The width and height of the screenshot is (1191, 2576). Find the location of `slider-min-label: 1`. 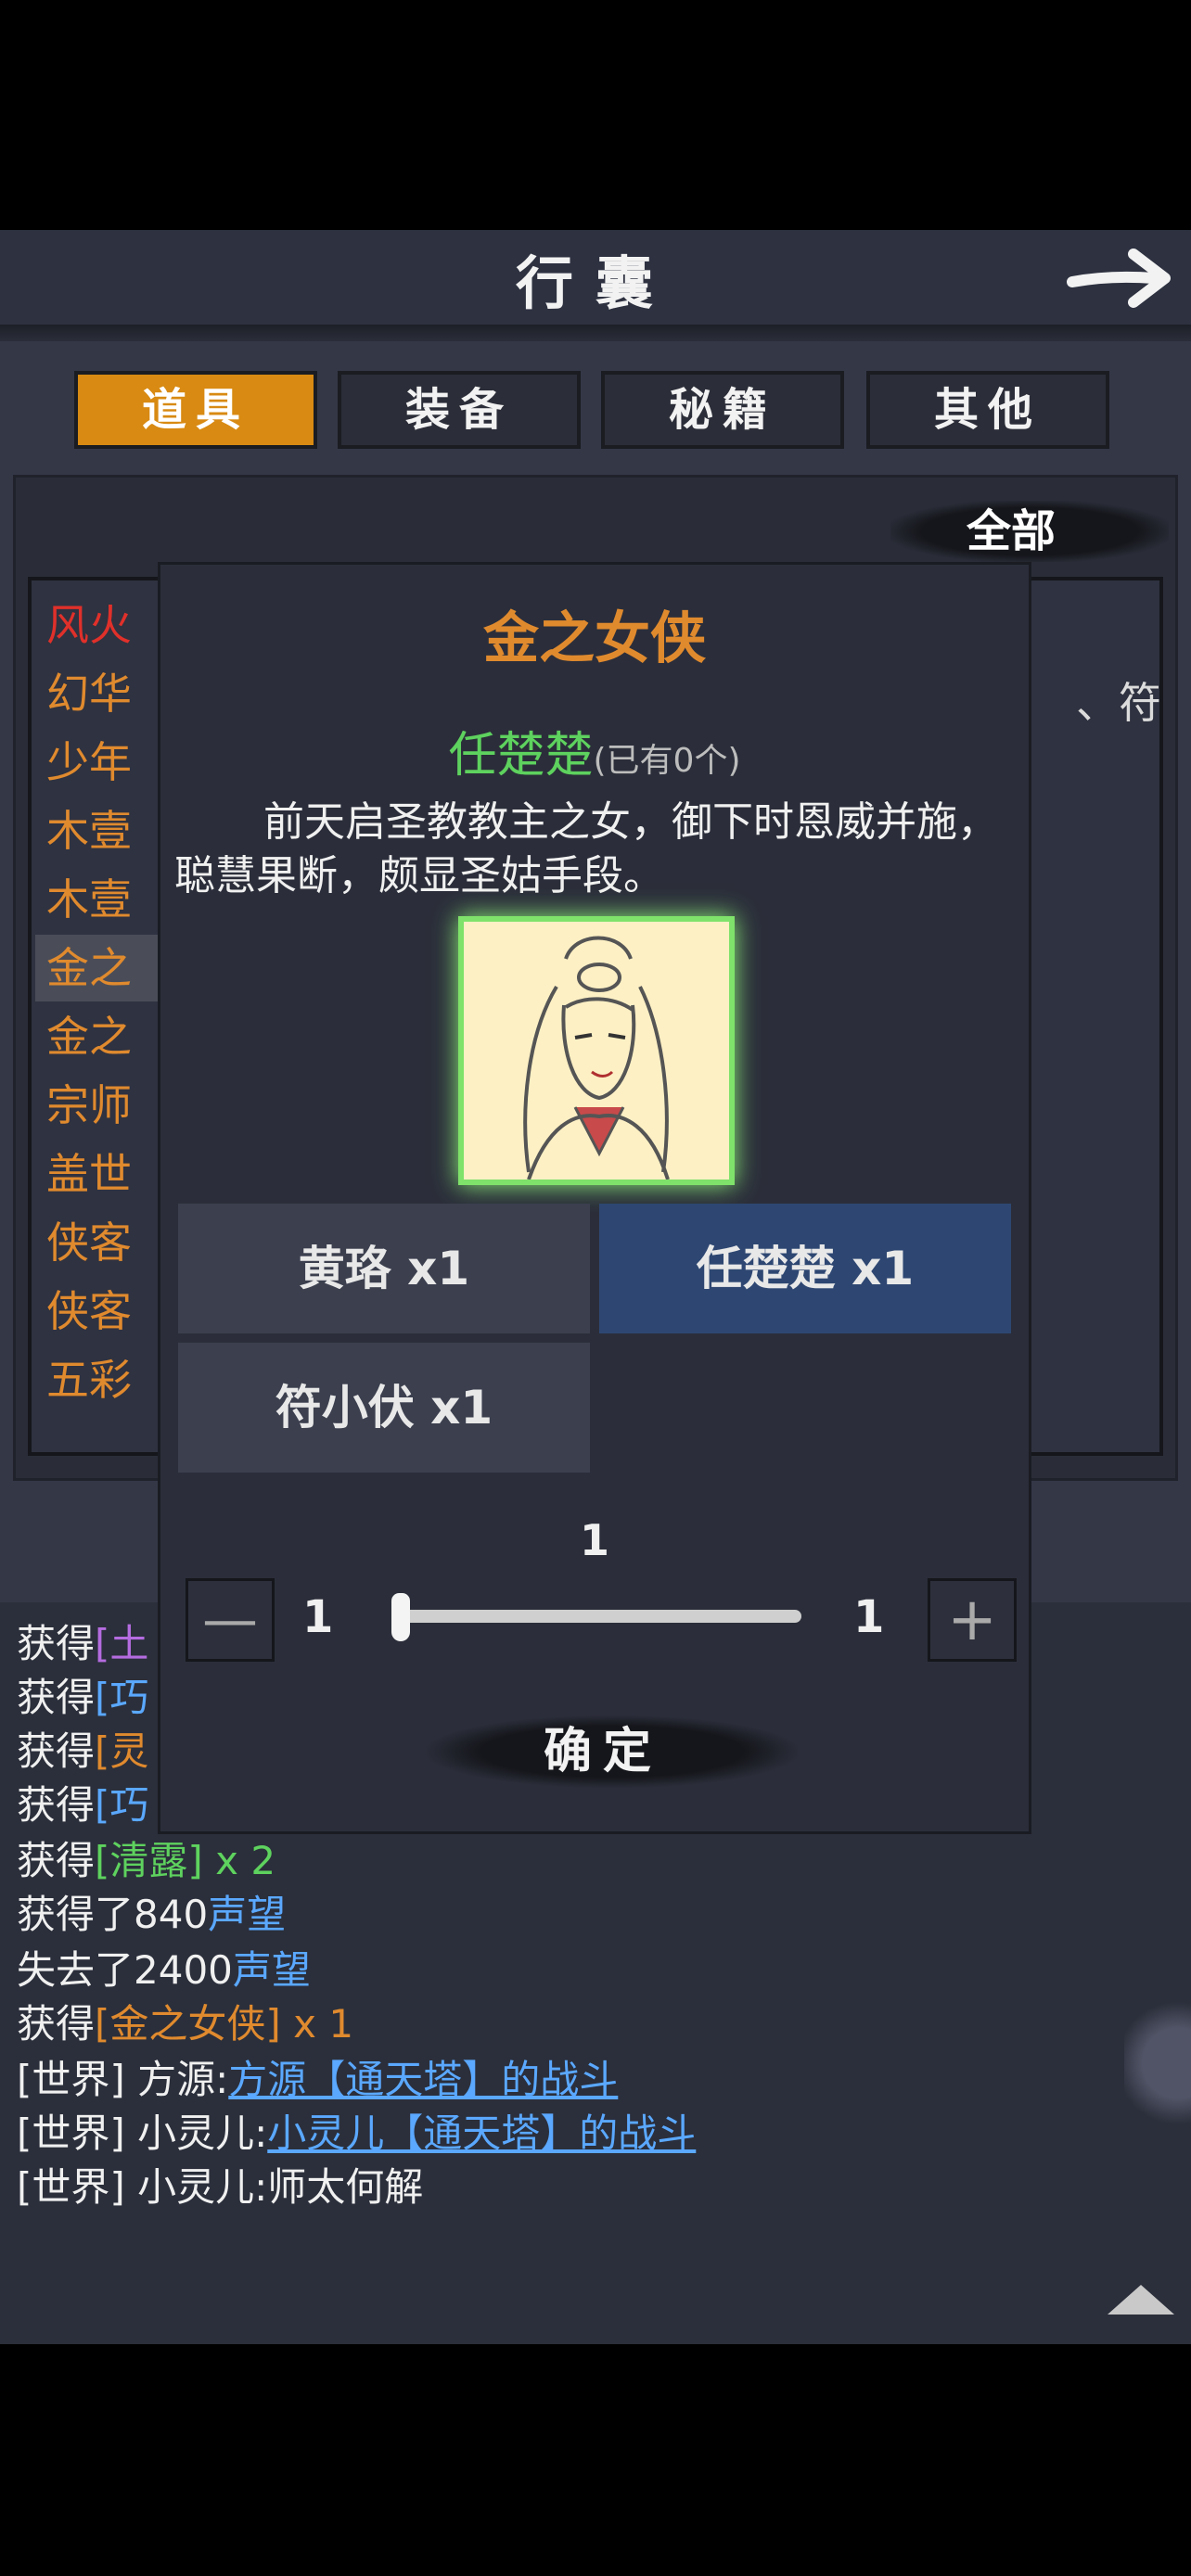

slider-min-label: 1 is located at coordinates (318, 1617).